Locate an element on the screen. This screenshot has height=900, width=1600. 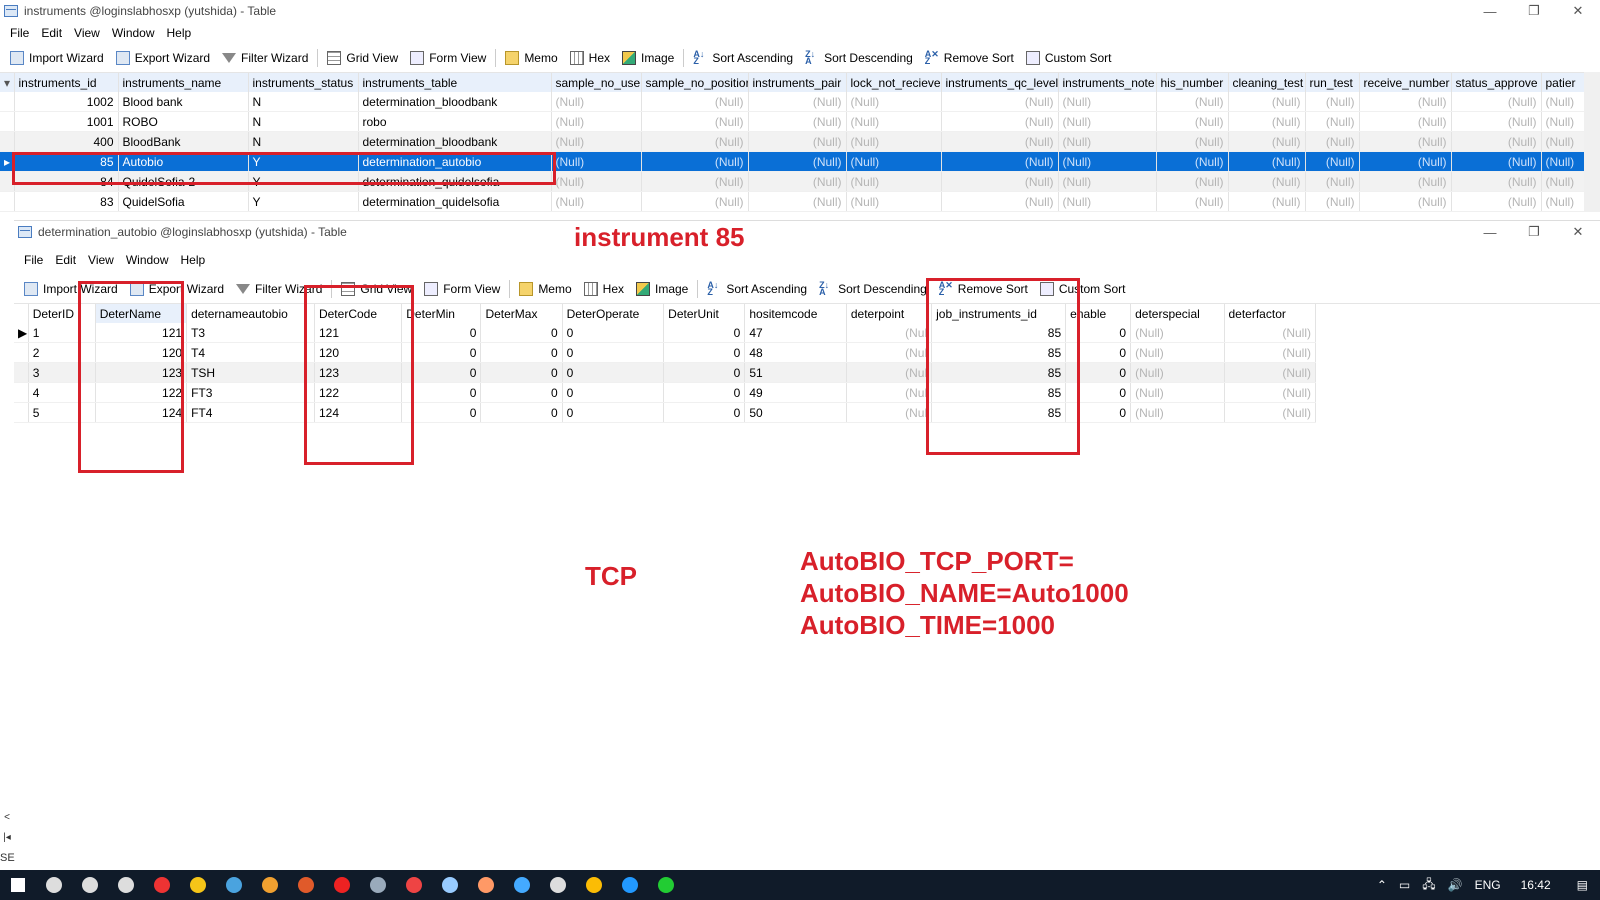
volume-icon: 🔊 is located at coordinates (1455, 885).